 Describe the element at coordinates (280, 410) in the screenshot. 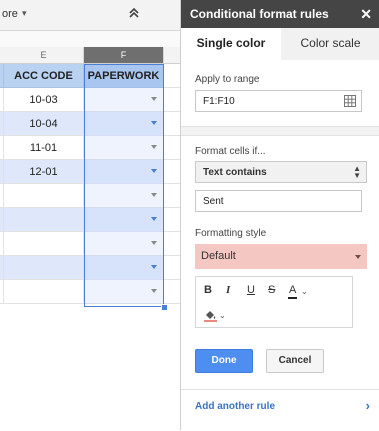

I see `add-rule-row: Add another rule ›` at that location.